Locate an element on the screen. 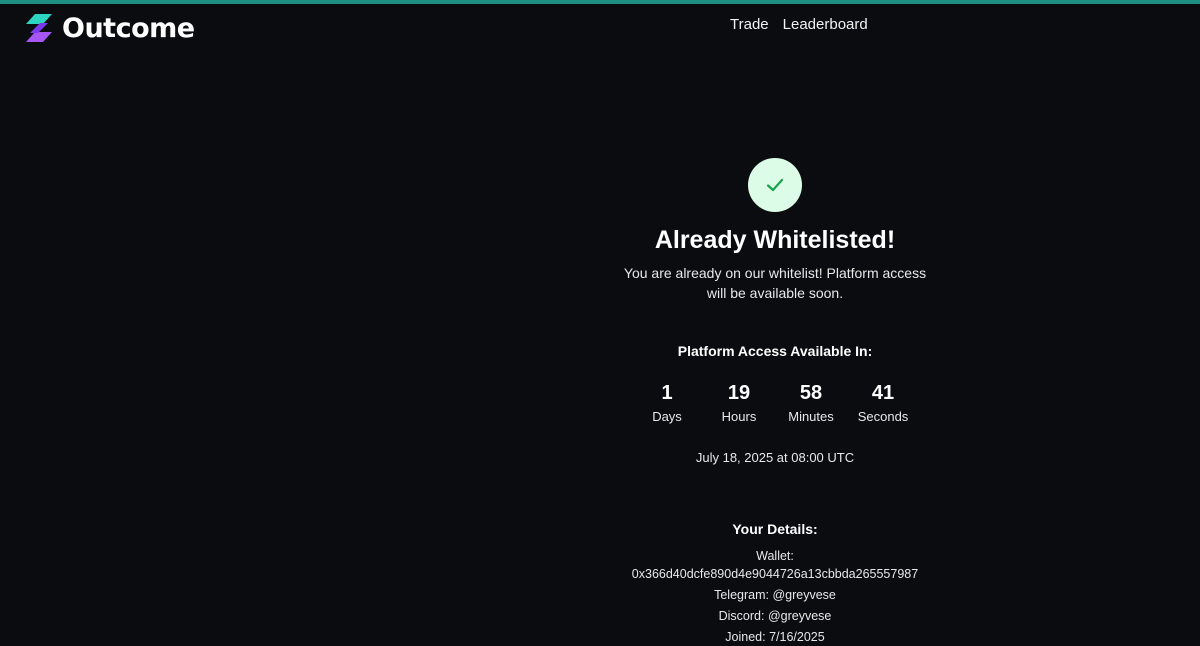  outcome-logo-icon is located at coordinates (39, 28).